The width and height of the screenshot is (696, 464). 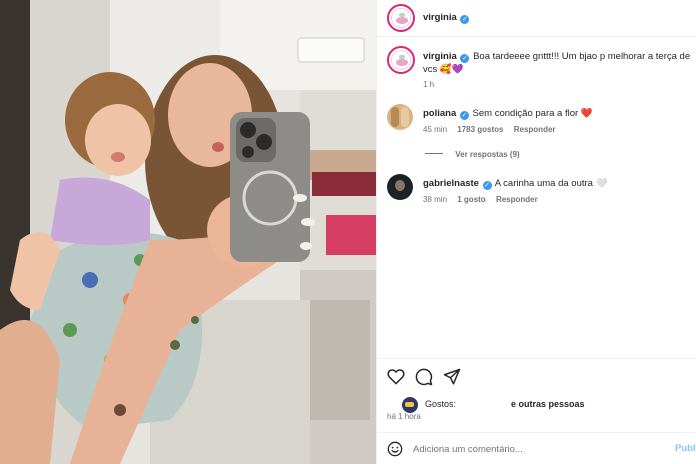 What do you see at coordinates (440, 56) in the screenshot?
I see `caption-username: virginia` at bounding box center [440, 56].